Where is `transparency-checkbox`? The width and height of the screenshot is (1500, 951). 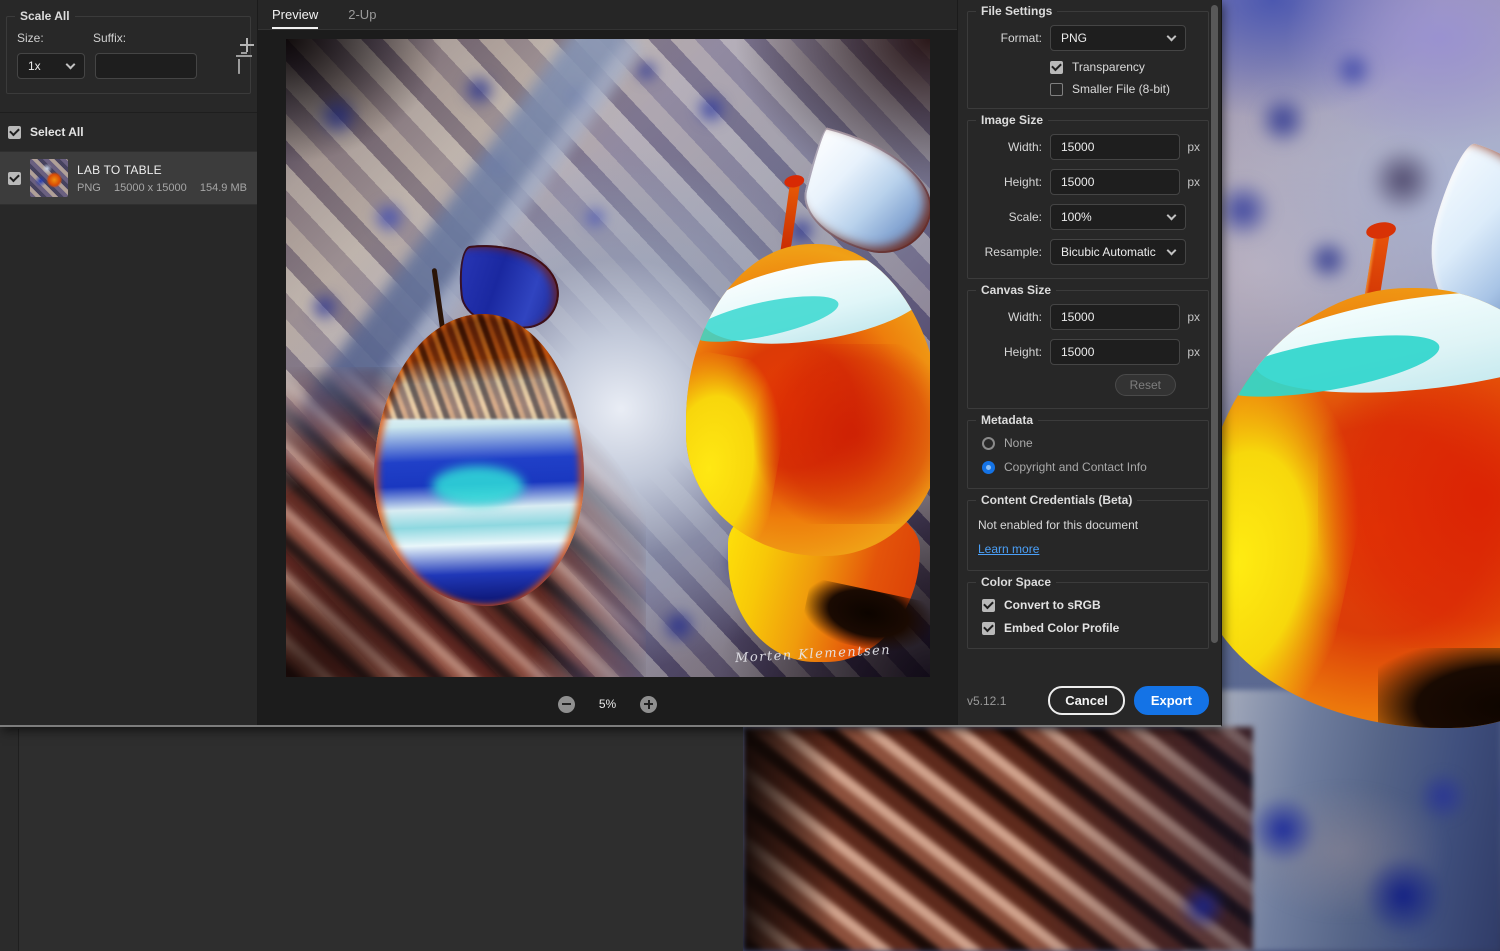 transparency-checkbox is located at coordinates (1056, 67).